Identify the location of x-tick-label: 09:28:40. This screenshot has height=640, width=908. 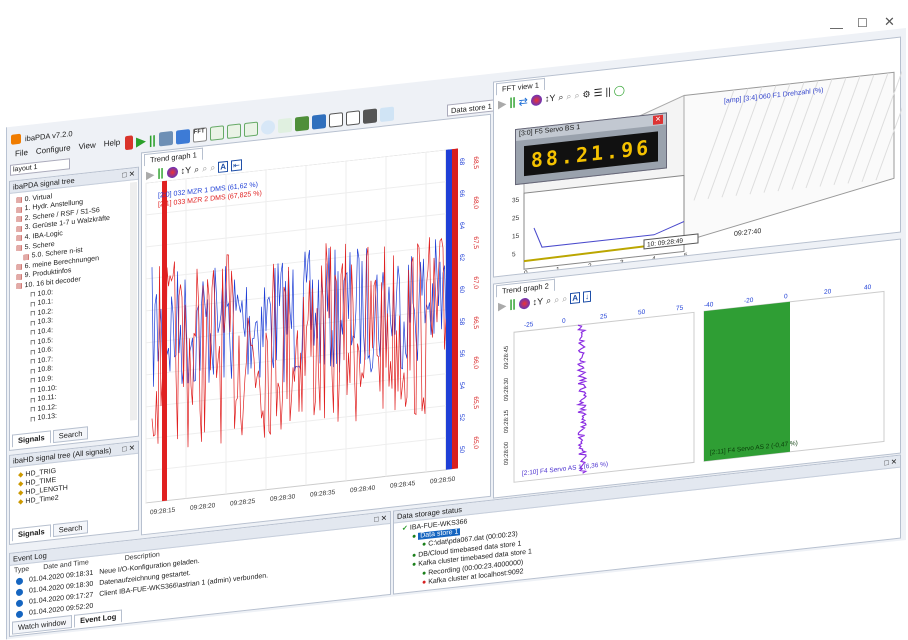
(363, 490).